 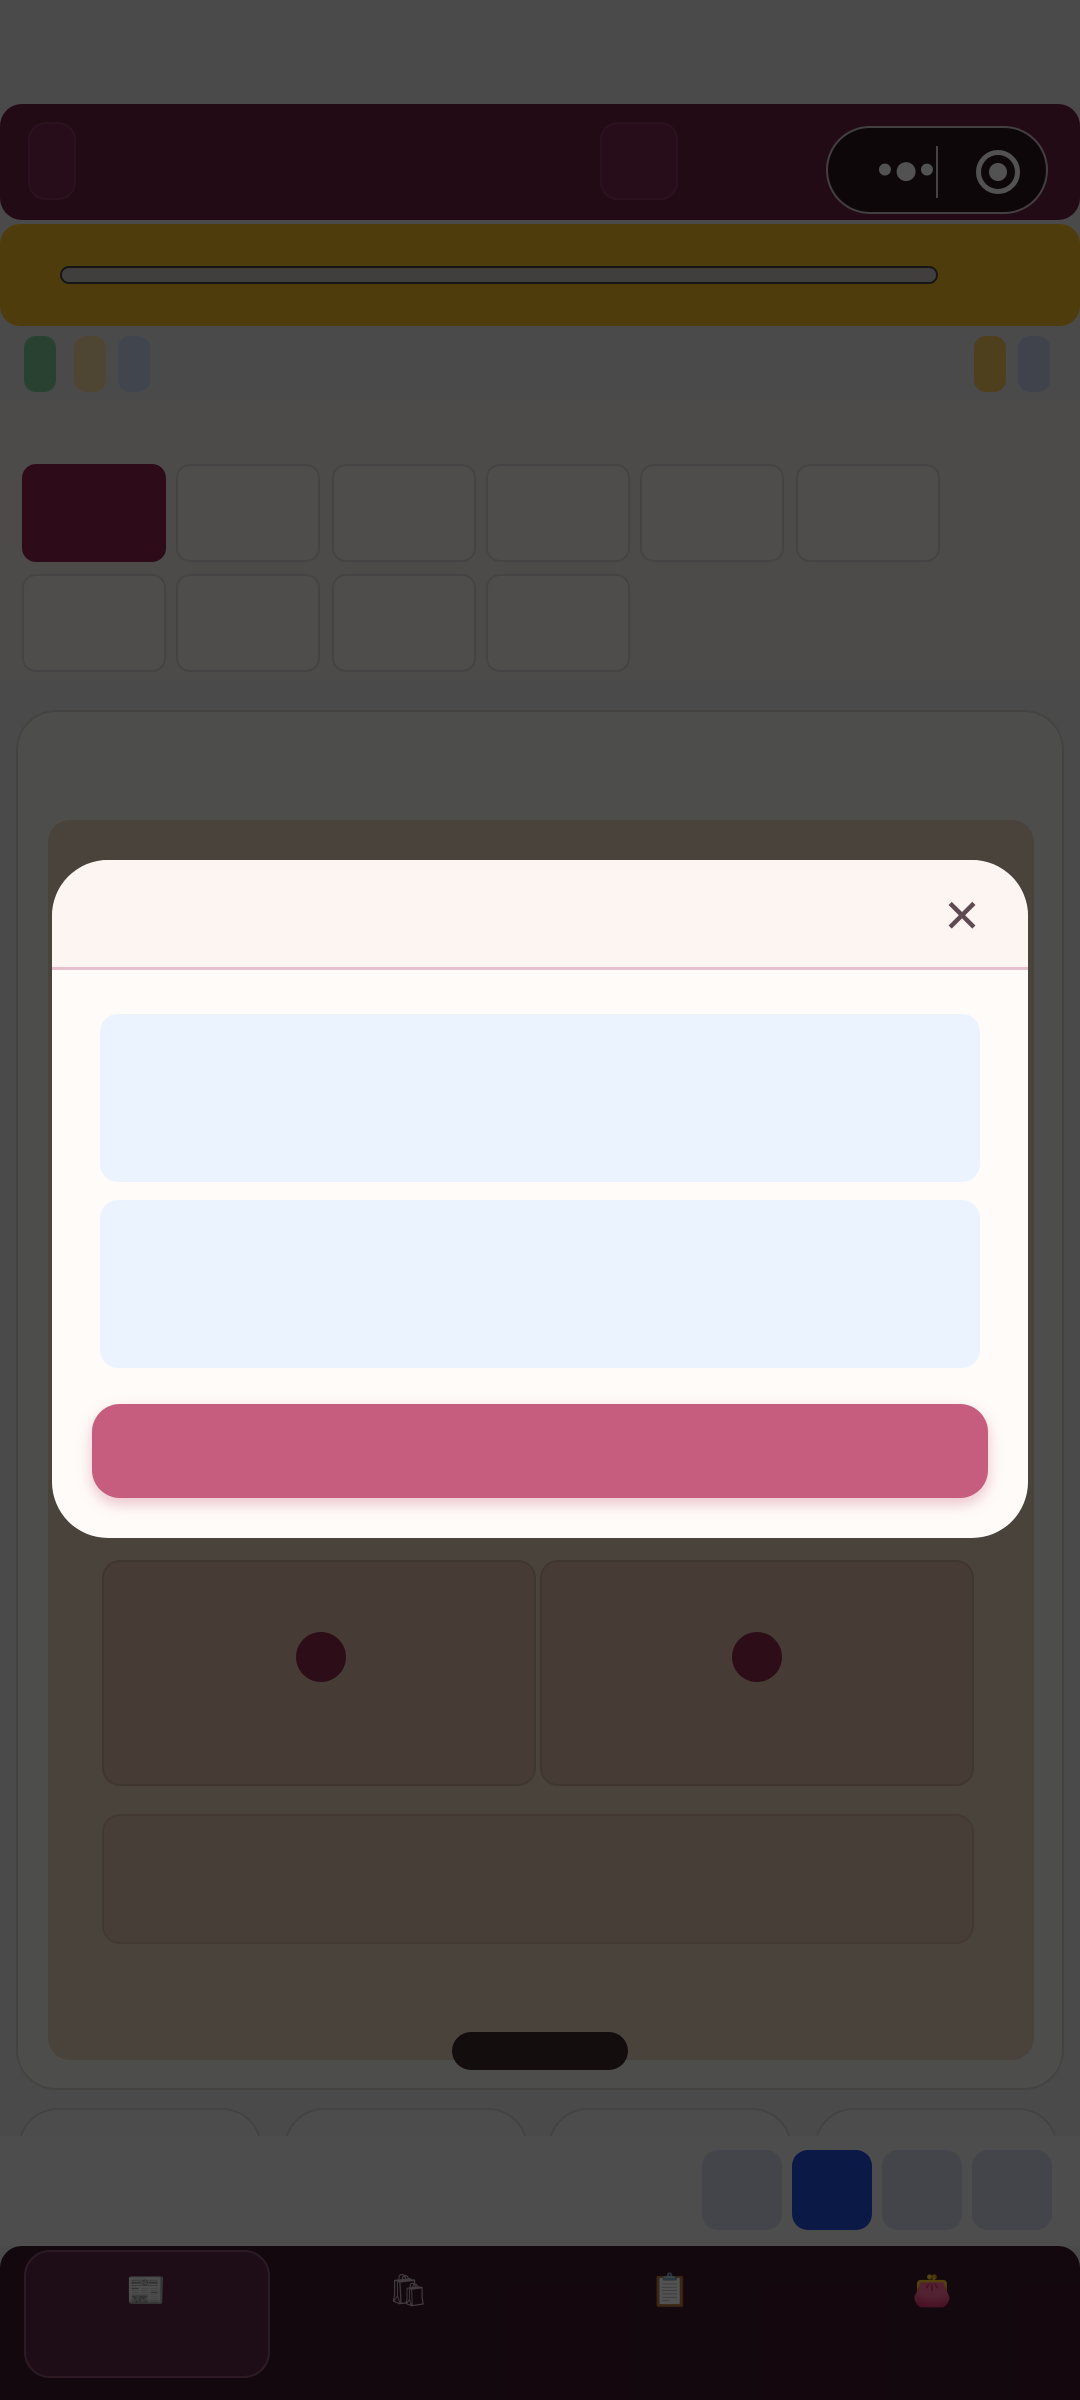 What do you see at coordinates (962, 916) in the screenshot?
I see `close-icon: ✕` at bounding box center [962, 916].